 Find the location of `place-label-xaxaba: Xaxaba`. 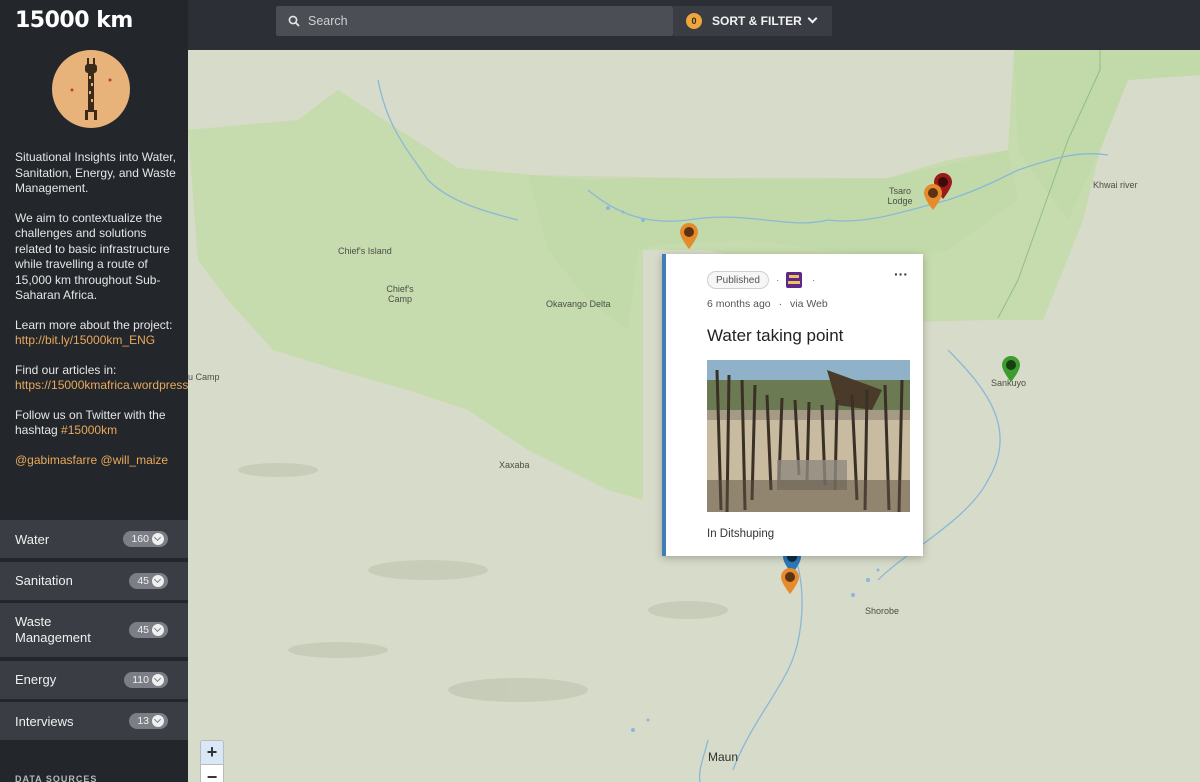

place-label-xaxaba: Xaxaba is located at coordinates (514, 465).